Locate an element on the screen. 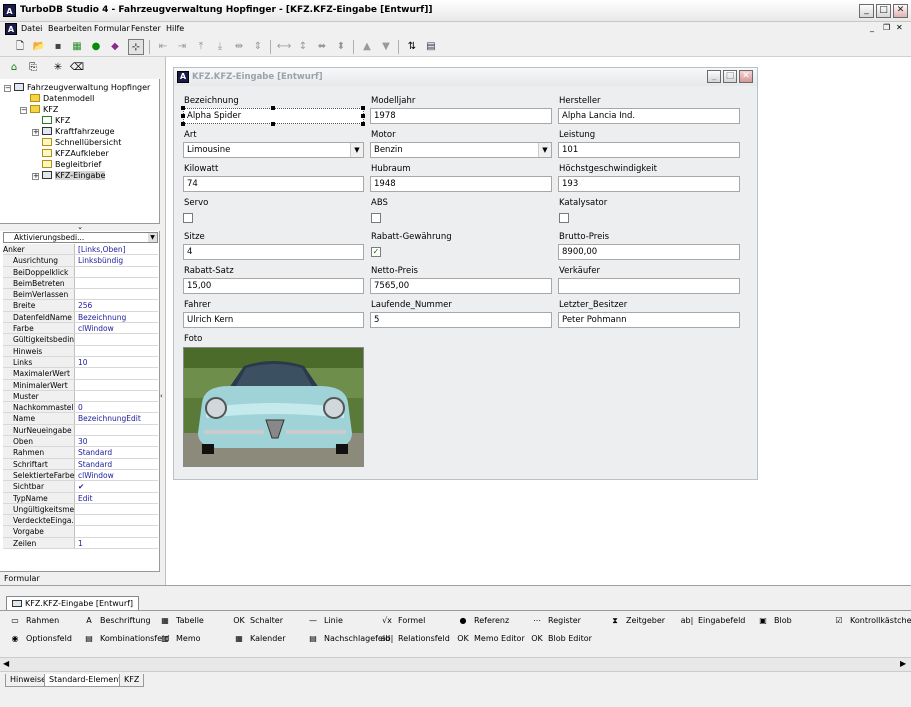  menu-formular: Formular is located at coordinates (112, 28).